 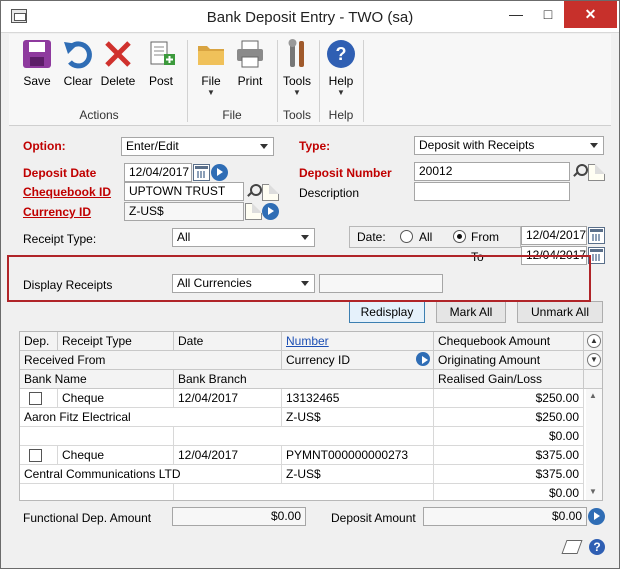 I want to click on post-icon, so click(x=161, y=54).